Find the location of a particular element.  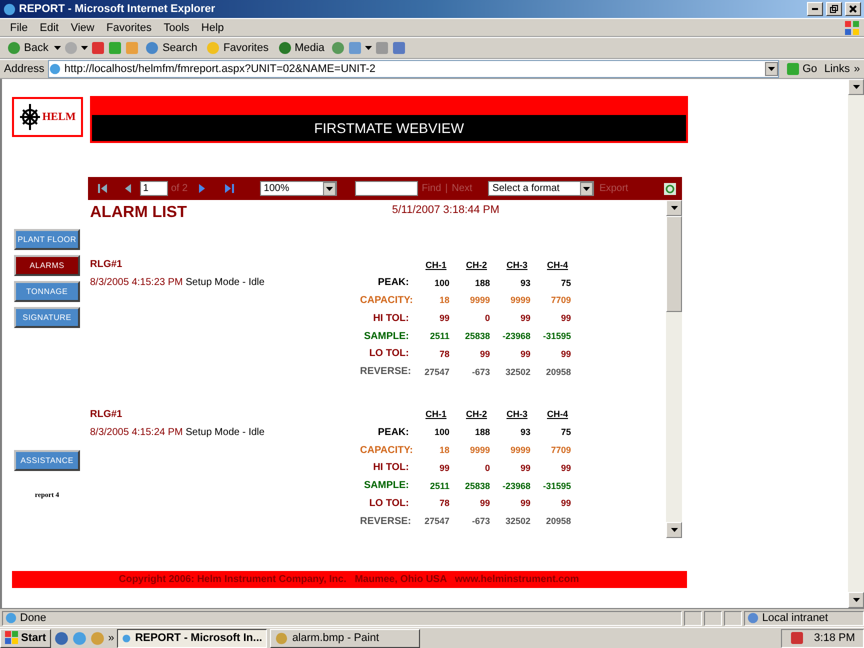

unit-name: RLG#1 is located at coordinates (107, 264).